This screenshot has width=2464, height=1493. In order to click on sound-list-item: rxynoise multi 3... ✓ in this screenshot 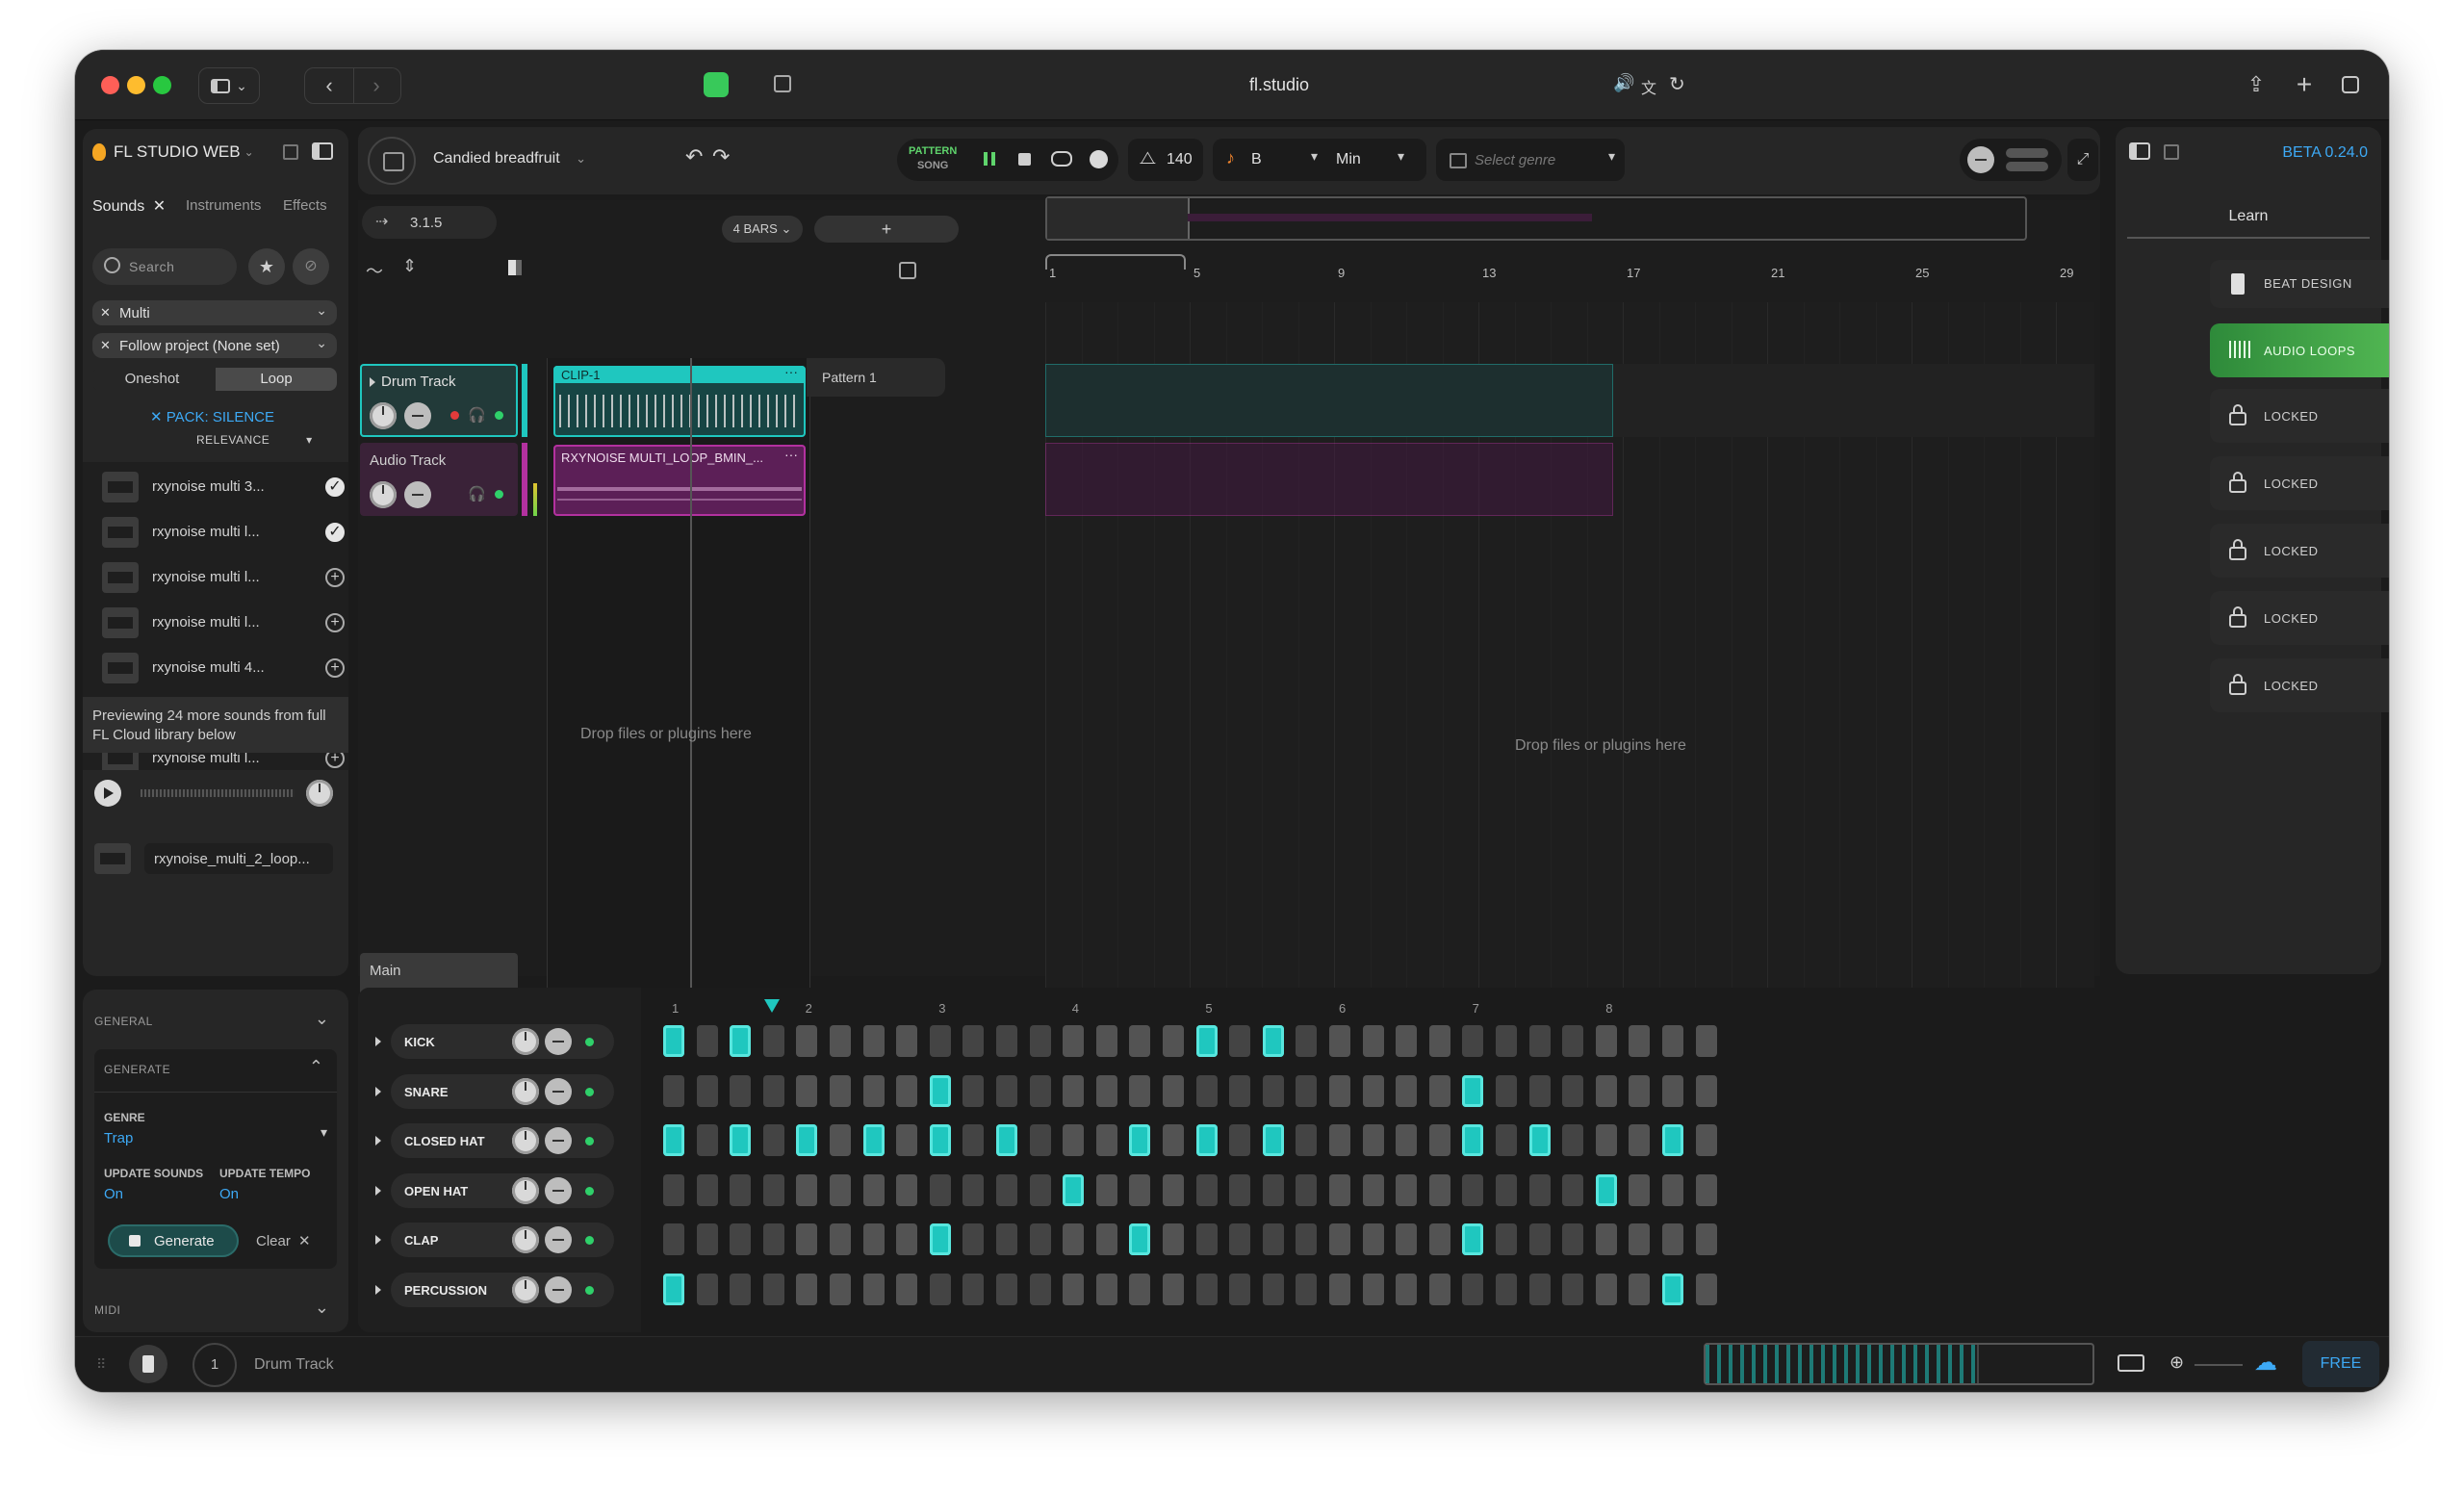, I will do `click(219, 487)`.